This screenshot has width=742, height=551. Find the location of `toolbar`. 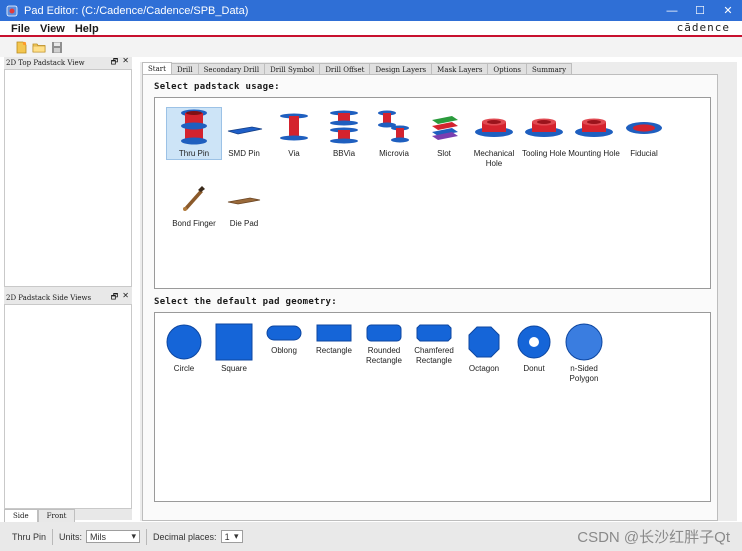

toolbar is located at coordinates (371, 47).